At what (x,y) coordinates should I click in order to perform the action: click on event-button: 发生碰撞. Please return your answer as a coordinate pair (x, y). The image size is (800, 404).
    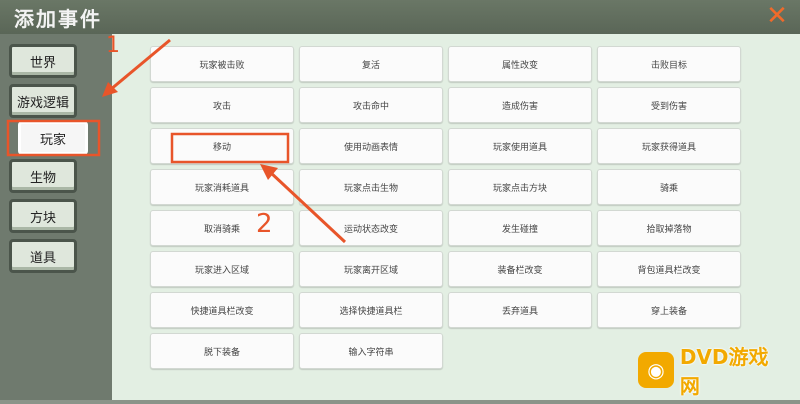
    Looking at the image, I should click on (520, 228).